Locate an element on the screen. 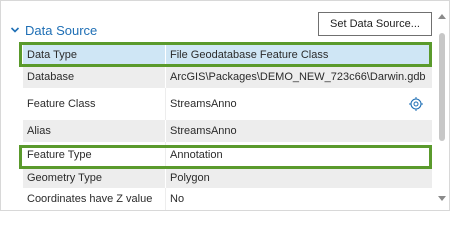  table-row: Feature Class StreamsAnno is located at coordinates (227, 104).